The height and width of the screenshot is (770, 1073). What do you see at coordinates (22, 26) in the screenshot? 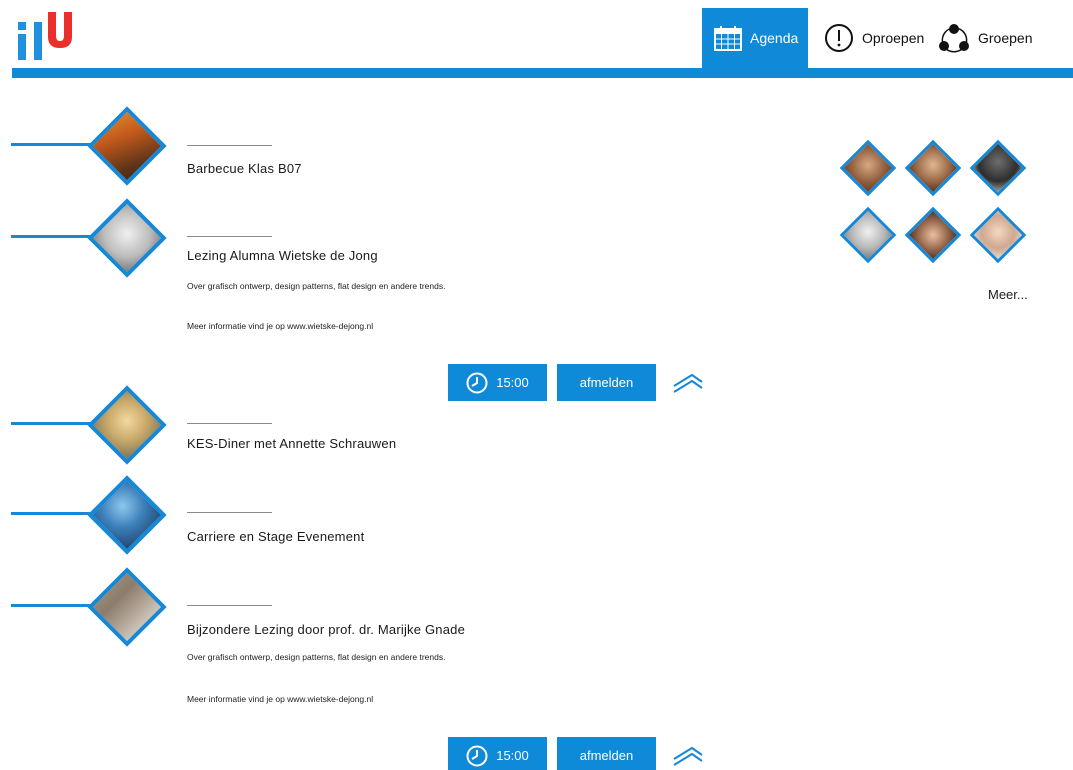
I see `logo-dot-top` at bounding box center [22, 26].